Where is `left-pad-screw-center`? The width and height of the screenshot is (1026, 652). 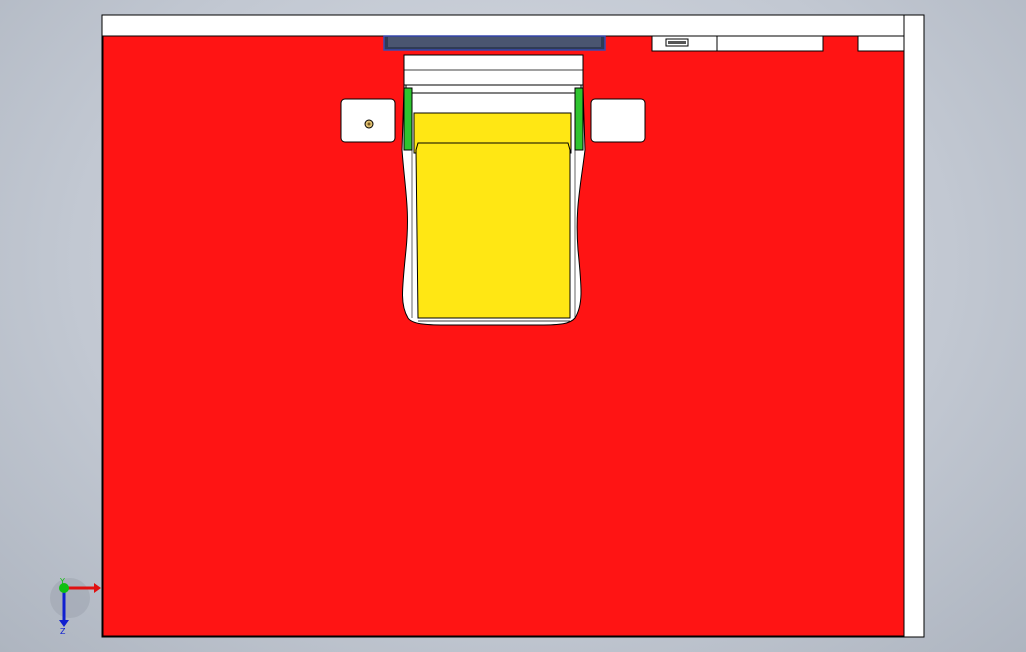
left-pad-screw-center is located at coordinates (369, 124).